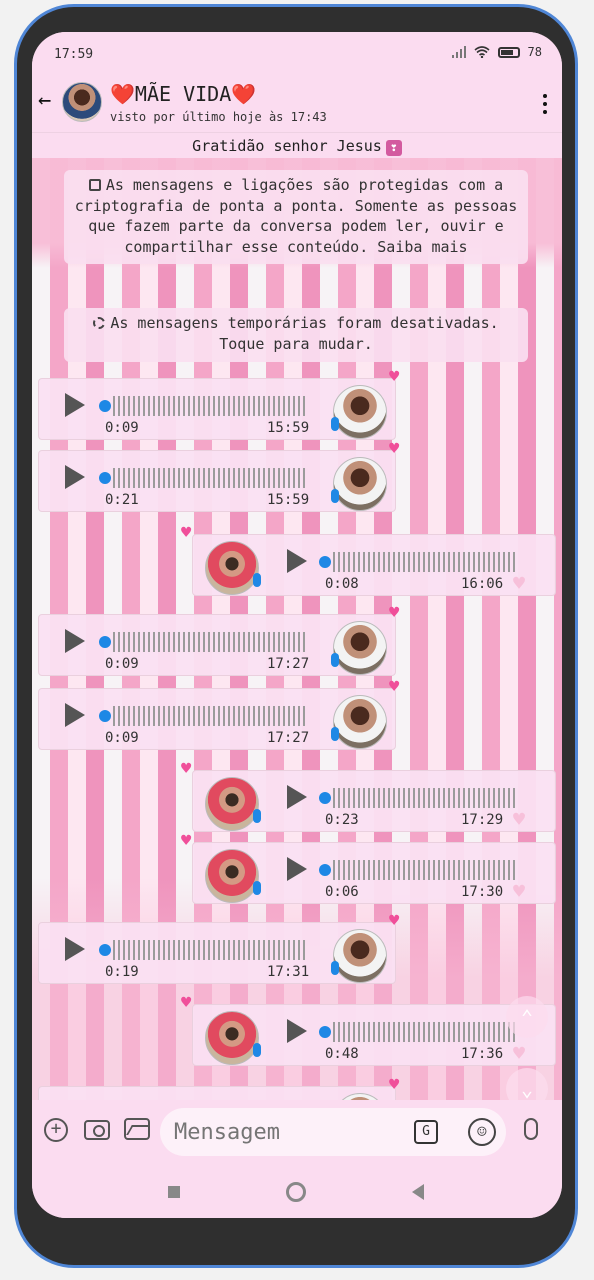 The height and width of the screenshot is (1280, 594). I want to click on voice-duration: 0:19, so click(122, 972).